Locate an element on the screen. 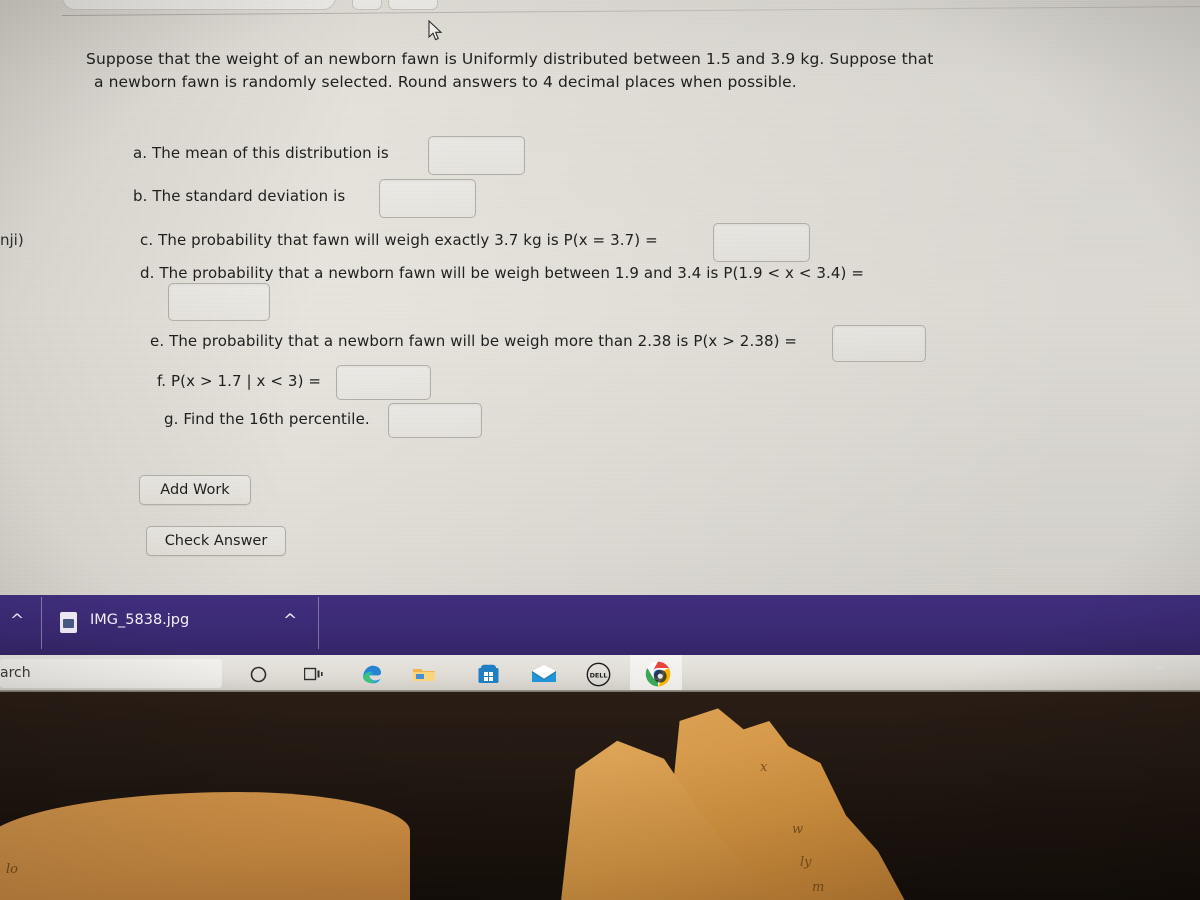  answer-input-e is located at coordinates (879, 343).